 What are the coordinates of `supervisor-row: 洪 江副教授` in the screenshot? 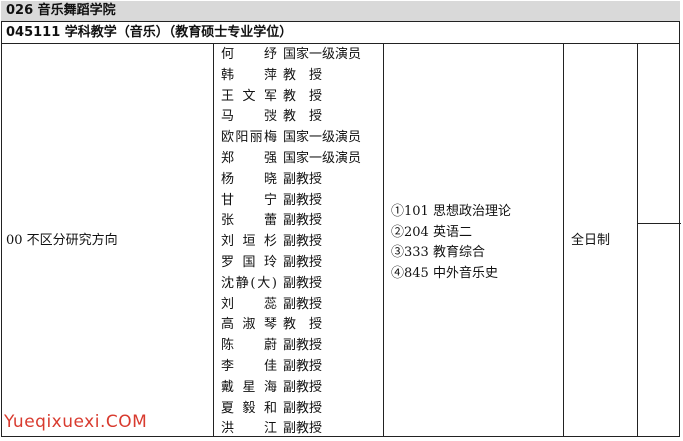 It's located at (301, 429).